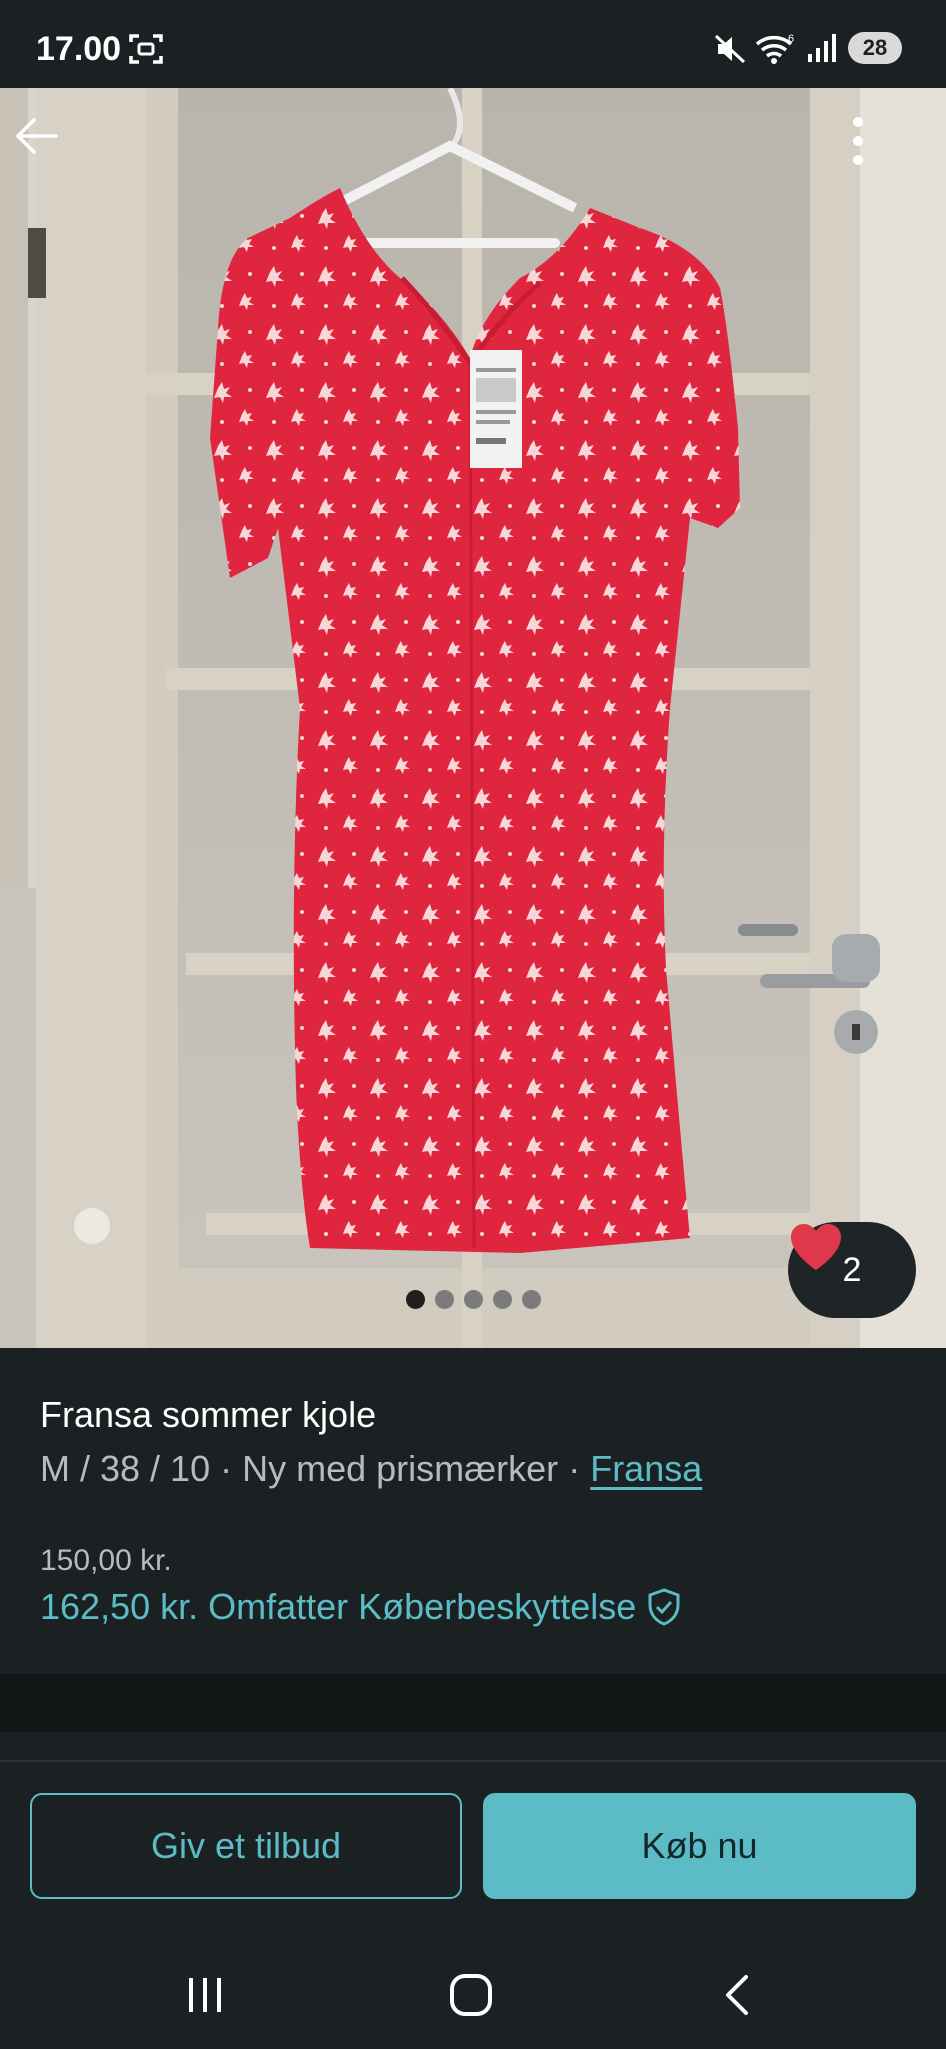  Describe the element at coordinates (400, 1468) in the screenshot. I see `condition-label: Ny med prismærker` at that location.